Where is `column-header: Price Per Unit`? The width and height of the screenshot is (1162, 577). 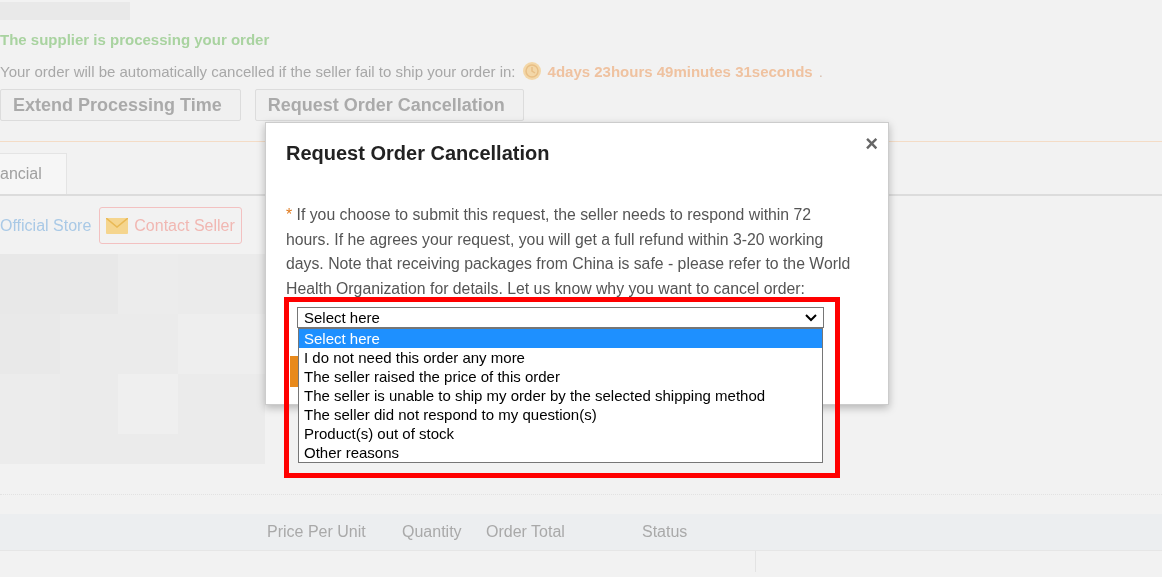 column-header: Price Per Unit is located at coordinates (316, 531).